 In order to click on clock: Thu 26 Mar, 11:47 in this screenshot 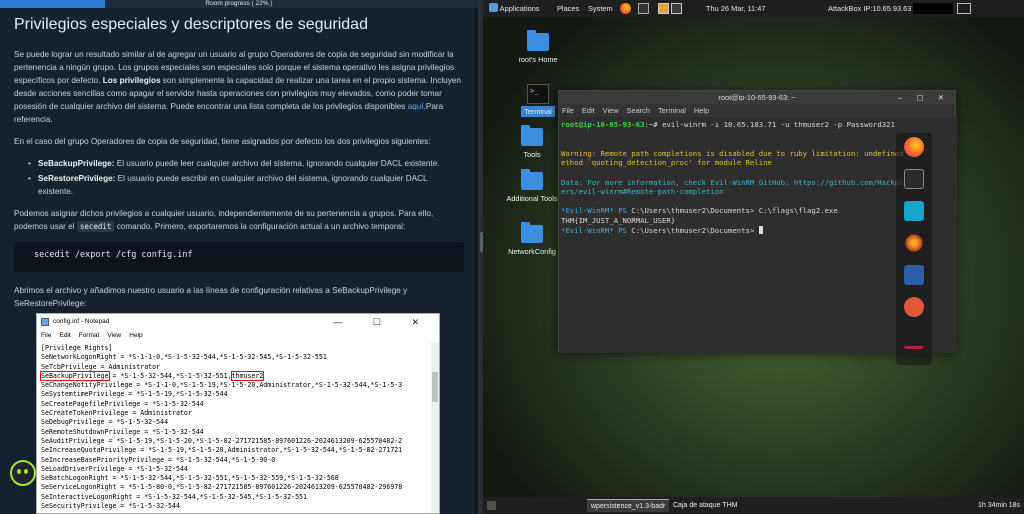, I will do `click(735, 8)`.